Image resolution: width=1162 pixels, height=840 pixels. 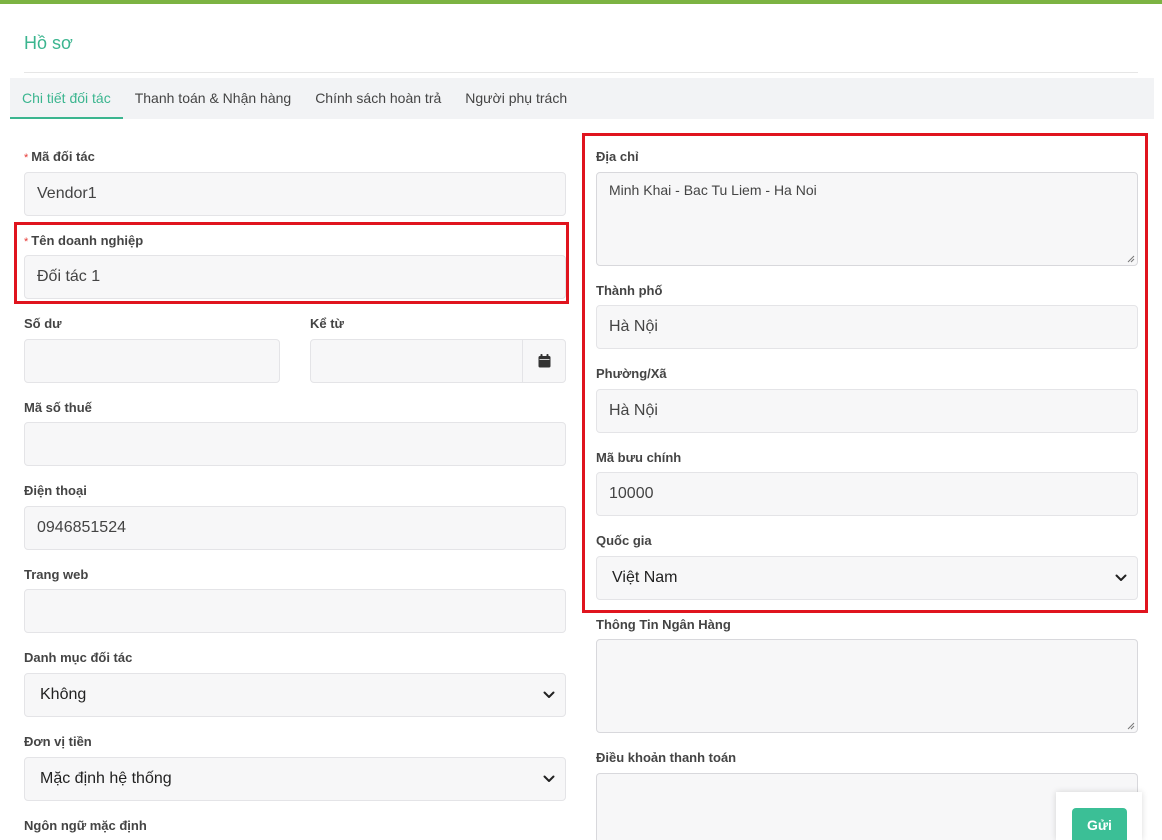 What do you see at coordinates (43, 323) in the screenshot?
I see `balance-label: Số dư` at bounding box center [43, 323].